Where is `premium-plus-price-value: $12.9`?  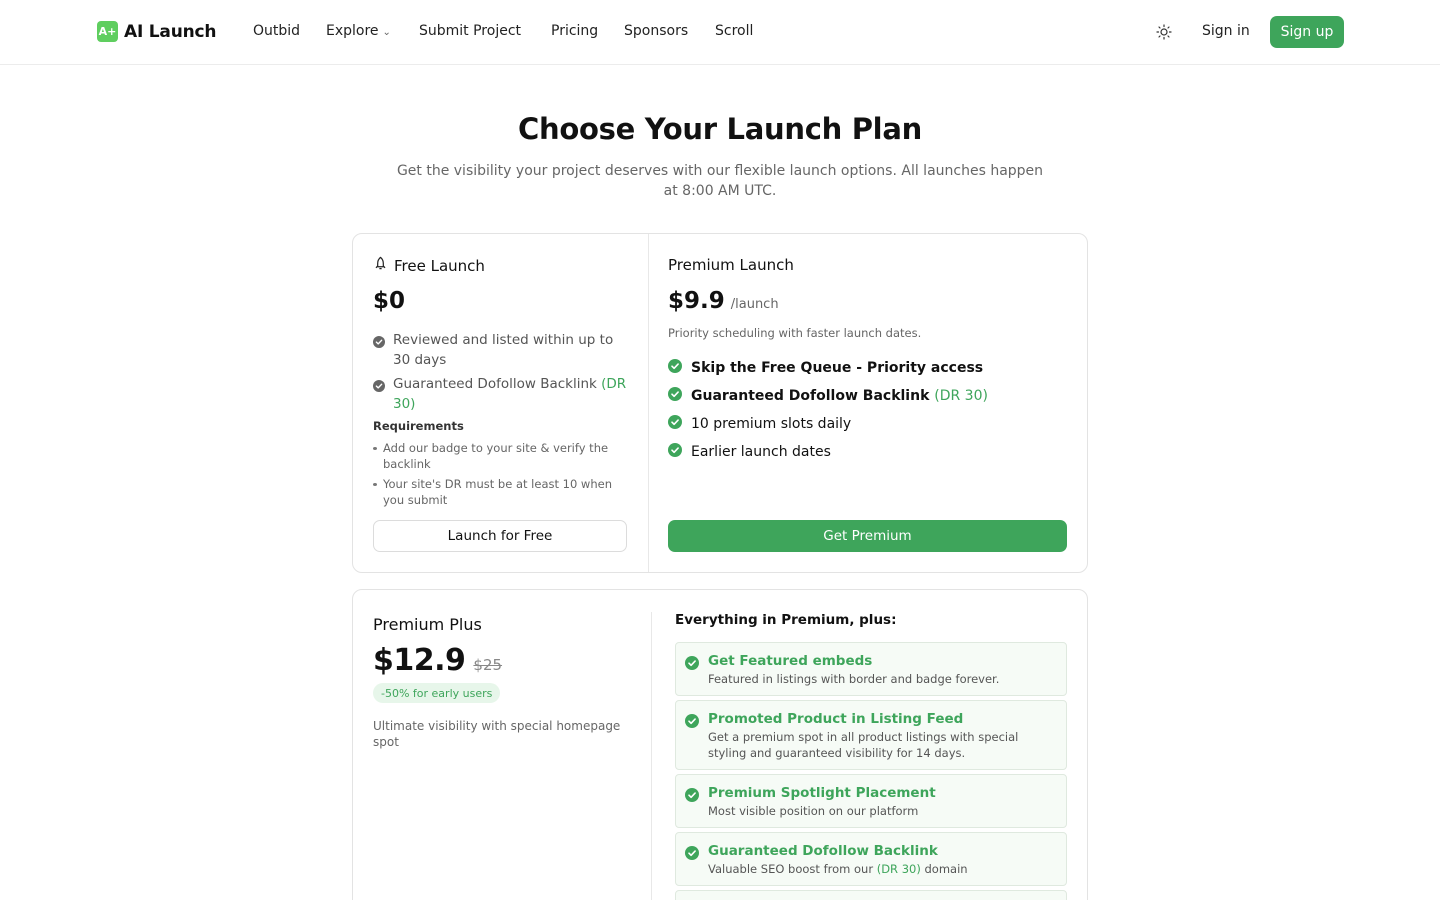 premium-plus-price-value: $12.9 is located at coordinates (419, 660).